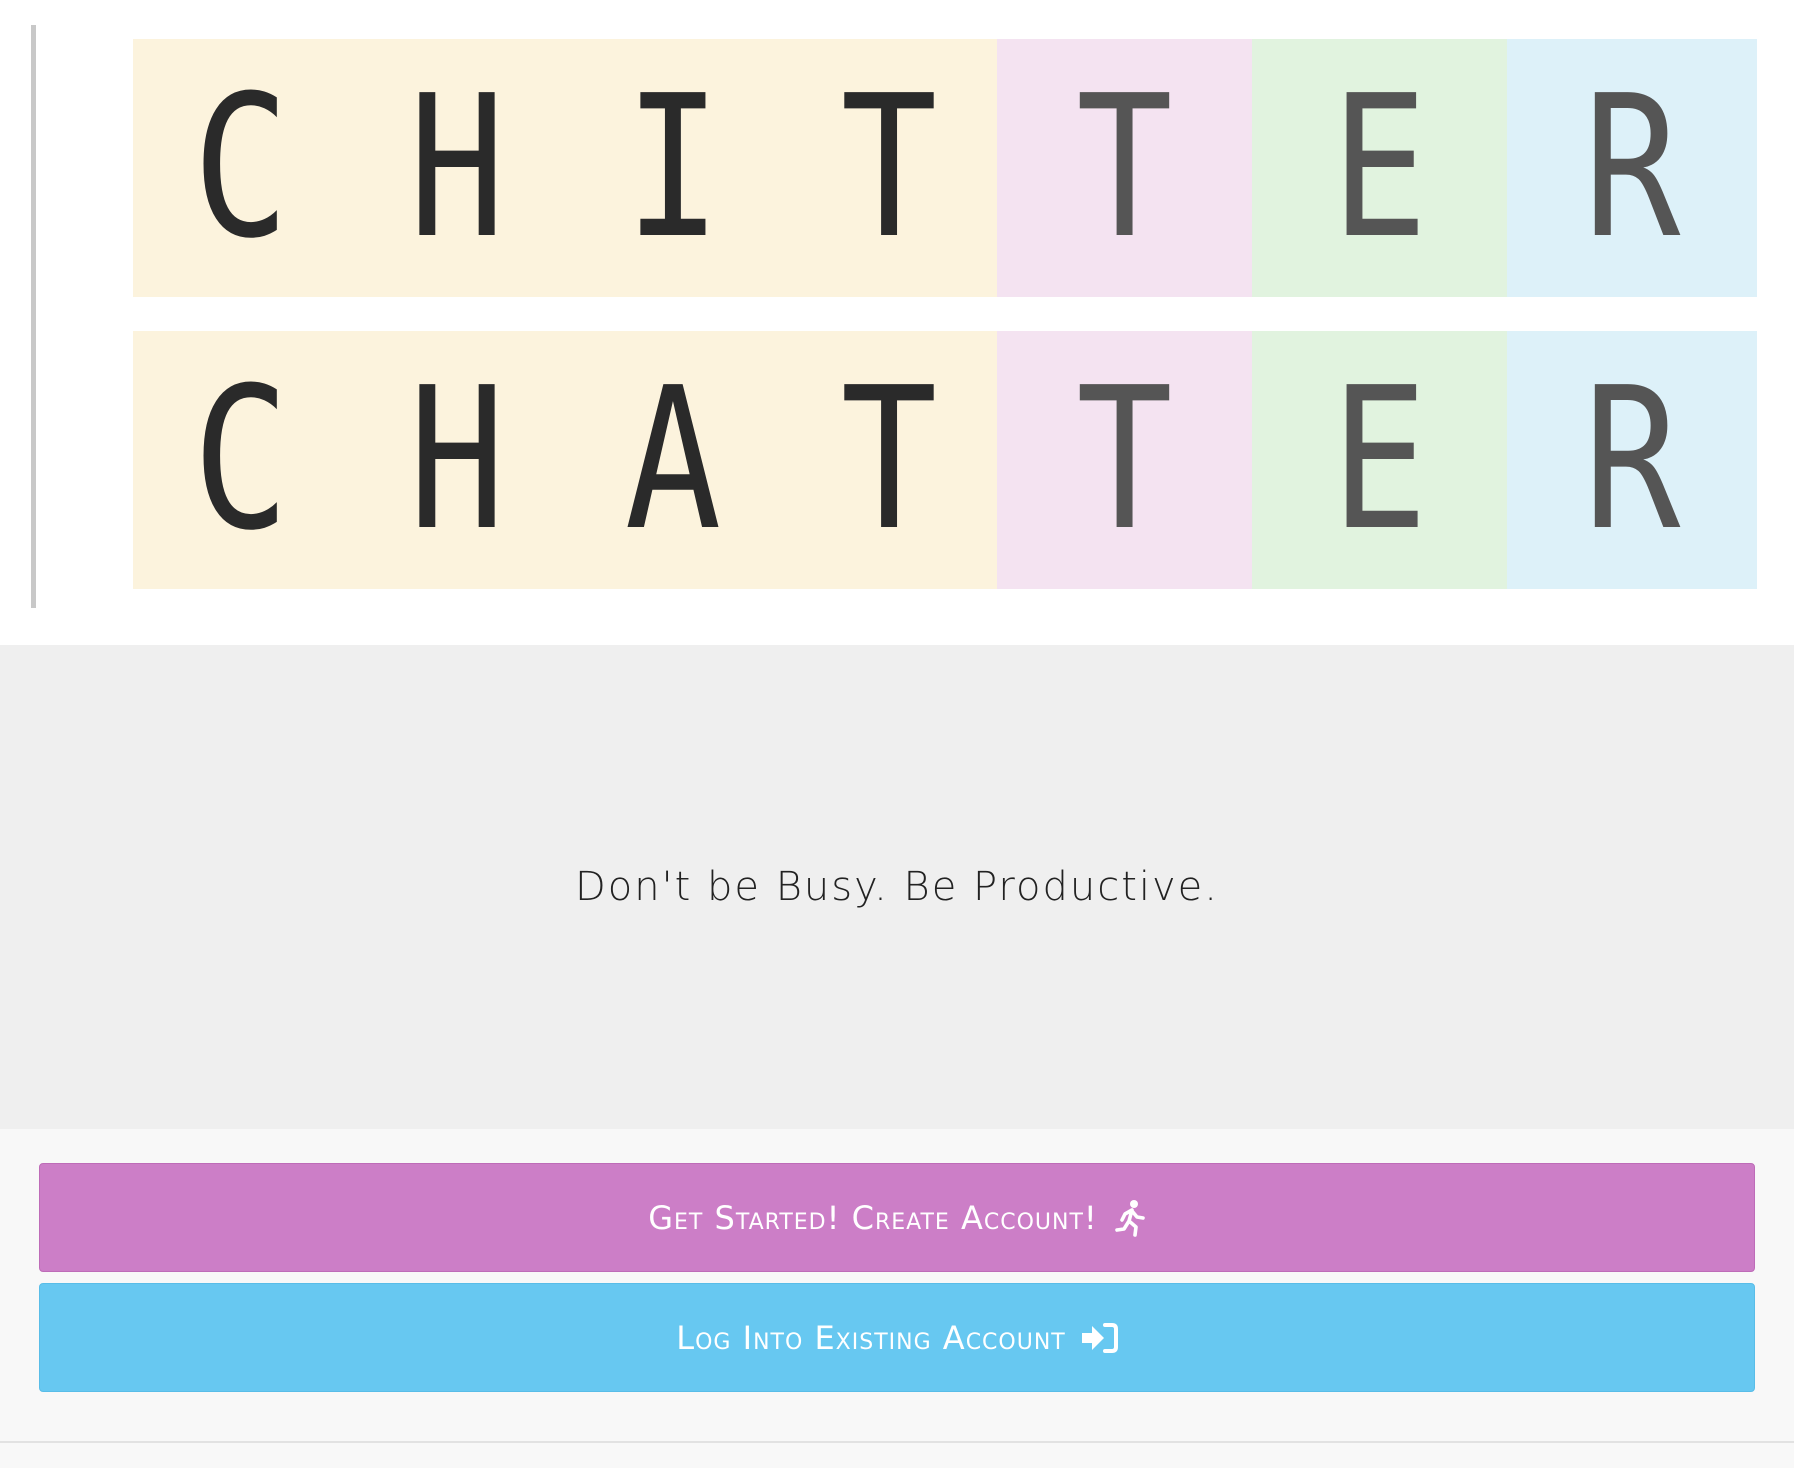 Image resolution: width=1794 pixels, height=1468 pixels. I want to click on footer-divider, so click(897, 1442).